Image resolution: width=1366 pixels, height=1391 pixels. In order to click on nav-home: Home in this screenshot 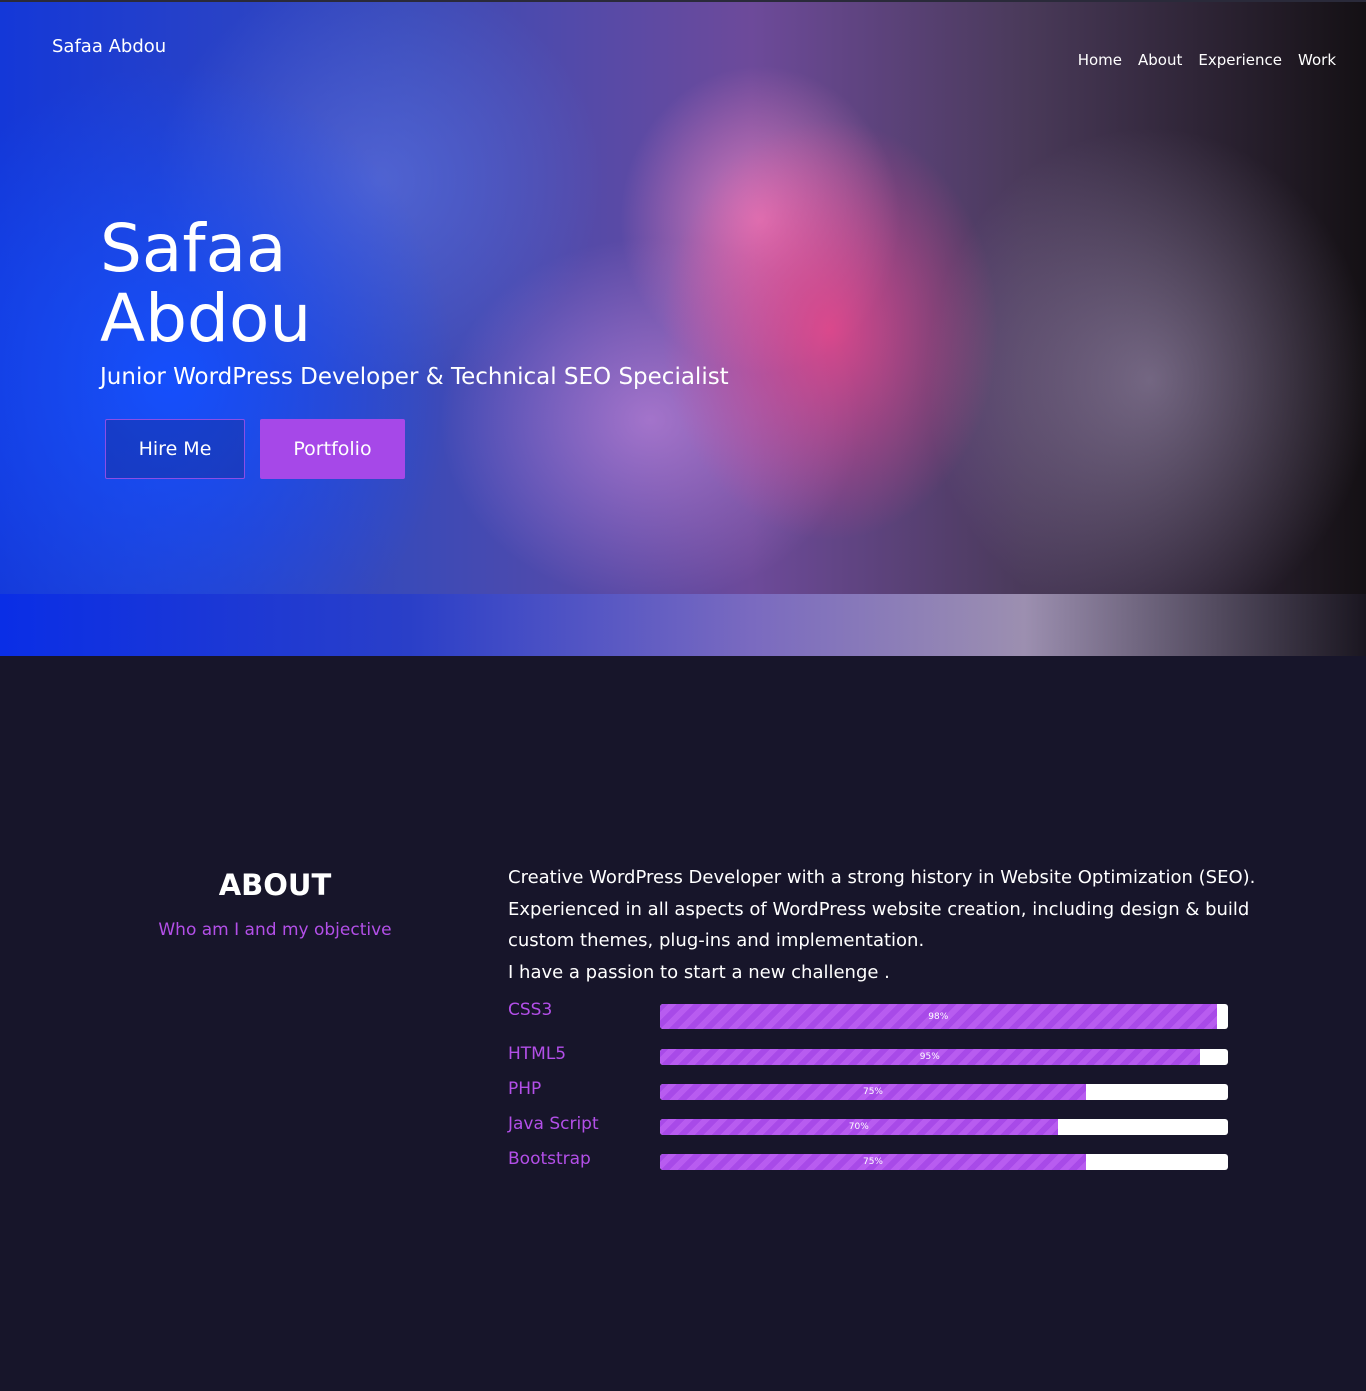, I will do `click(1100, 60)`.